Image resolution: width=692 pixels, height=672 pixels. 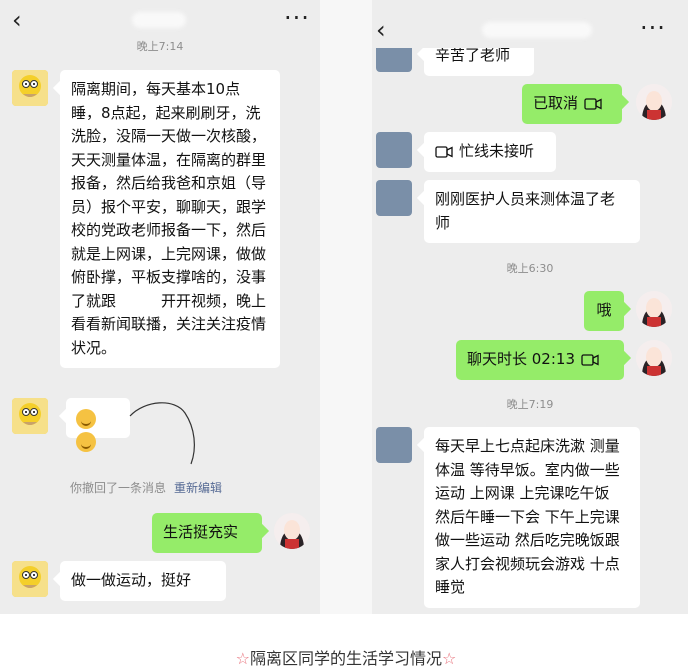 What do you see at coordinates (530, 268) in the screenshot?
I see `timestamp: 晚上6:30` at bounding box center [530, 268].